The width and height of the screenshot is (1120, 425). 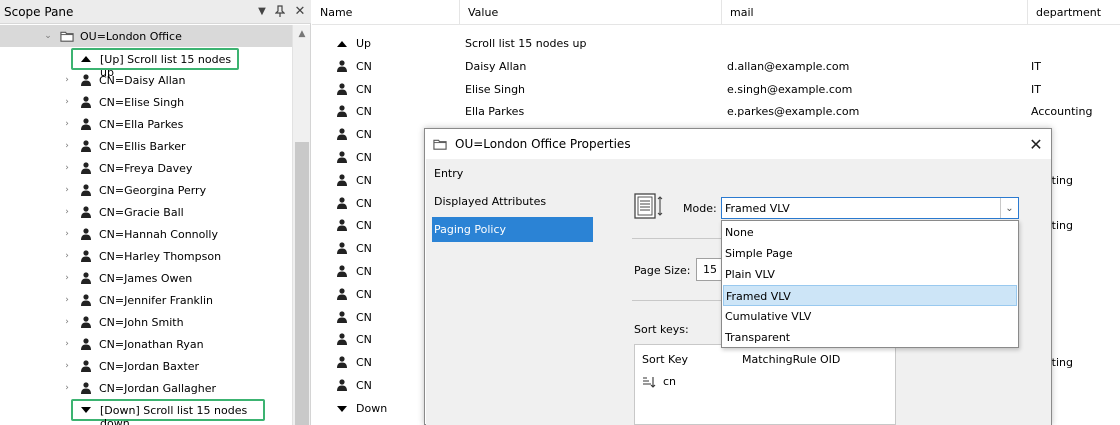 I want to click on cell-value: Daisy Allan, so click(x=496, y=66).